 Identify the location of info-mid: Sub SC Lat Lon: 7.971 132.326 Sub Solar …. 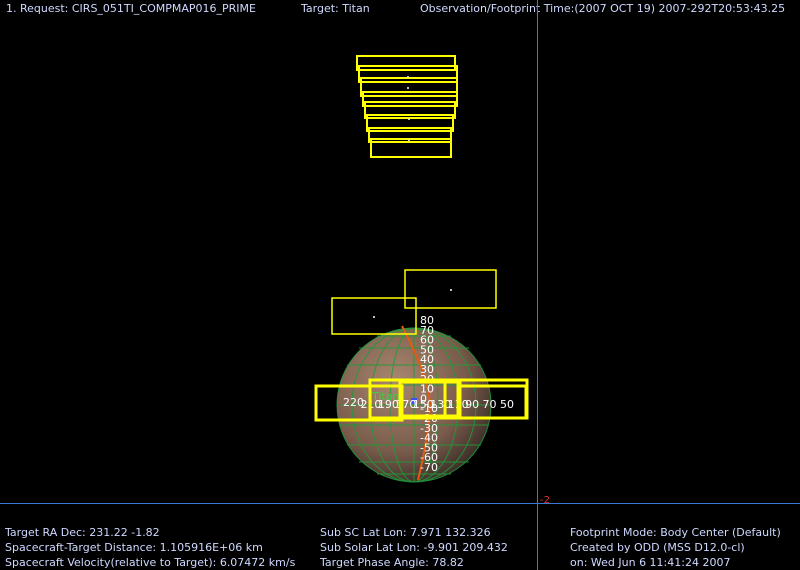
(414, 547).